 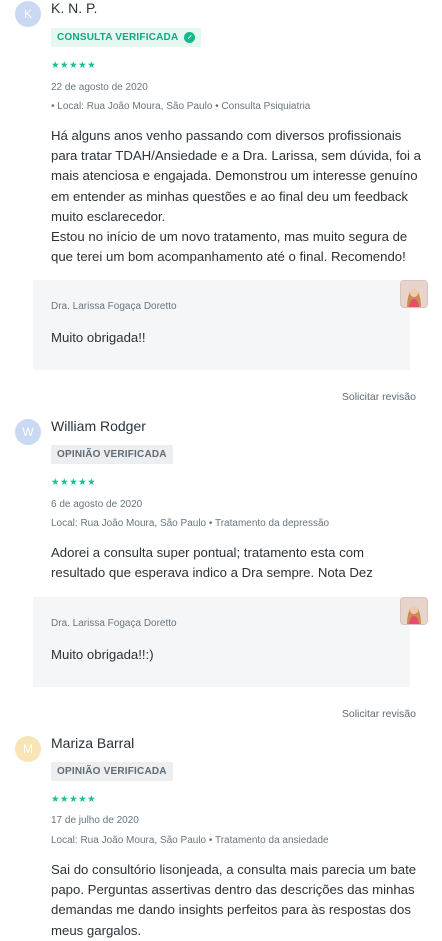 What do you see at coordinates (28, 432) in the screenshot?
I see `avatar: W` at bounding box center [28, 432].